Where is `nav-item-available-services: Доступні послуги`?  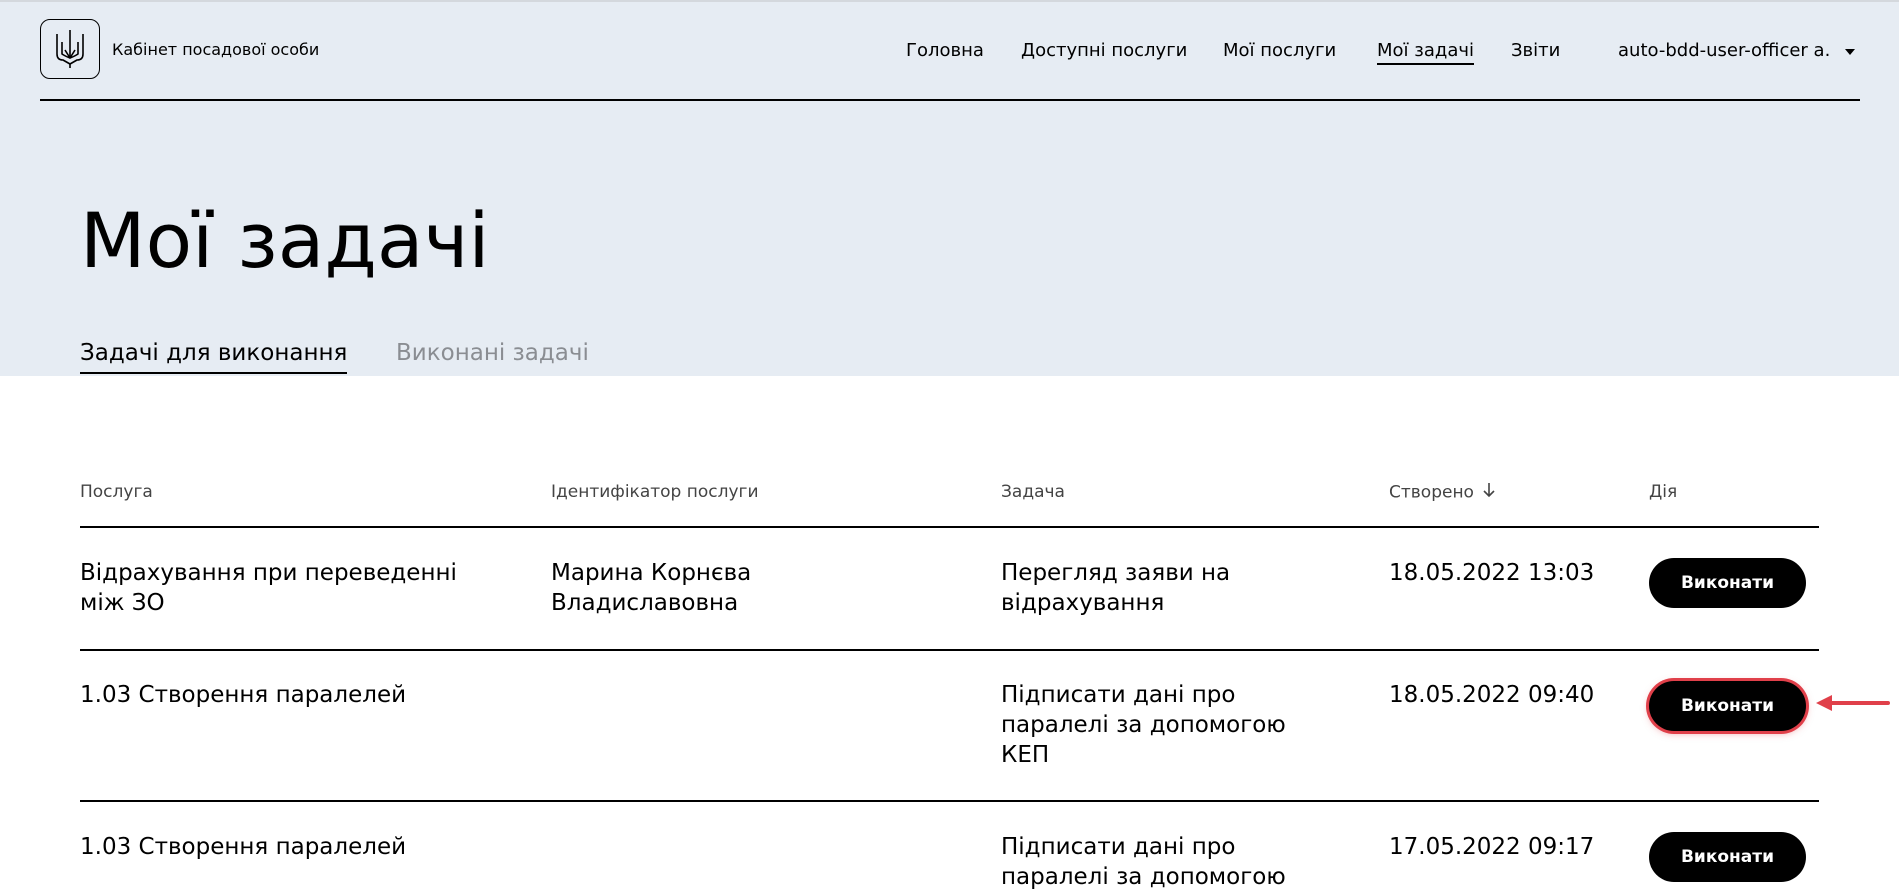 nav-item-available-services: Доступні послуги is located at coordinates (1104, 50).